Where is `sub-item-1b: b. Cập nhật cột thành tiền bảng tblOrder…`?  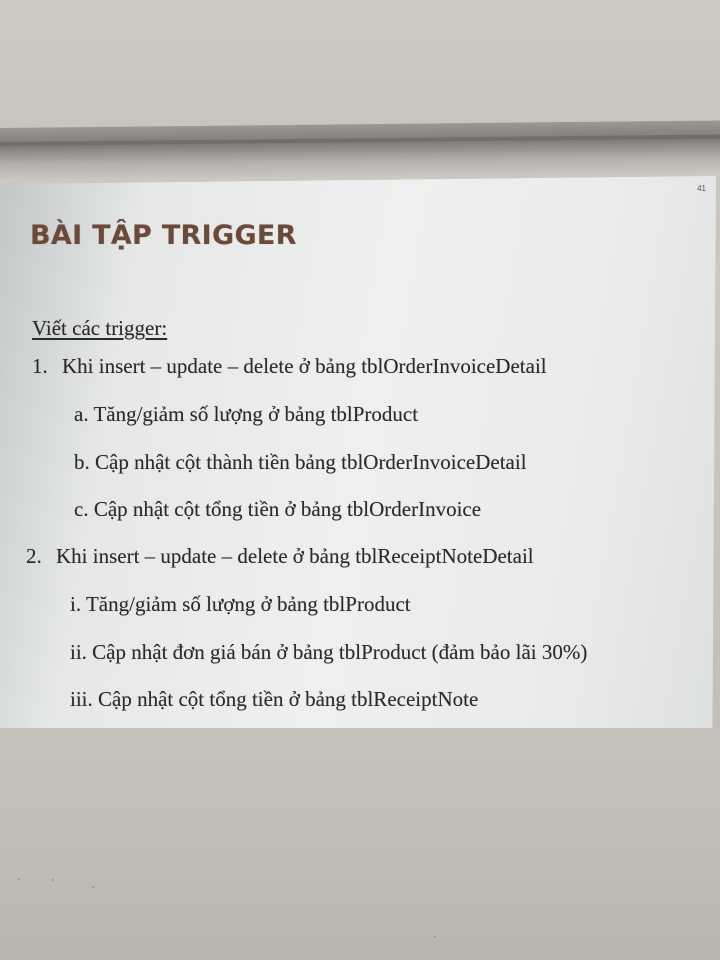 sub-item-1b: b. Cập nhật cột thành tiền bảng tblOrder… is located at coordinates (300, 462).